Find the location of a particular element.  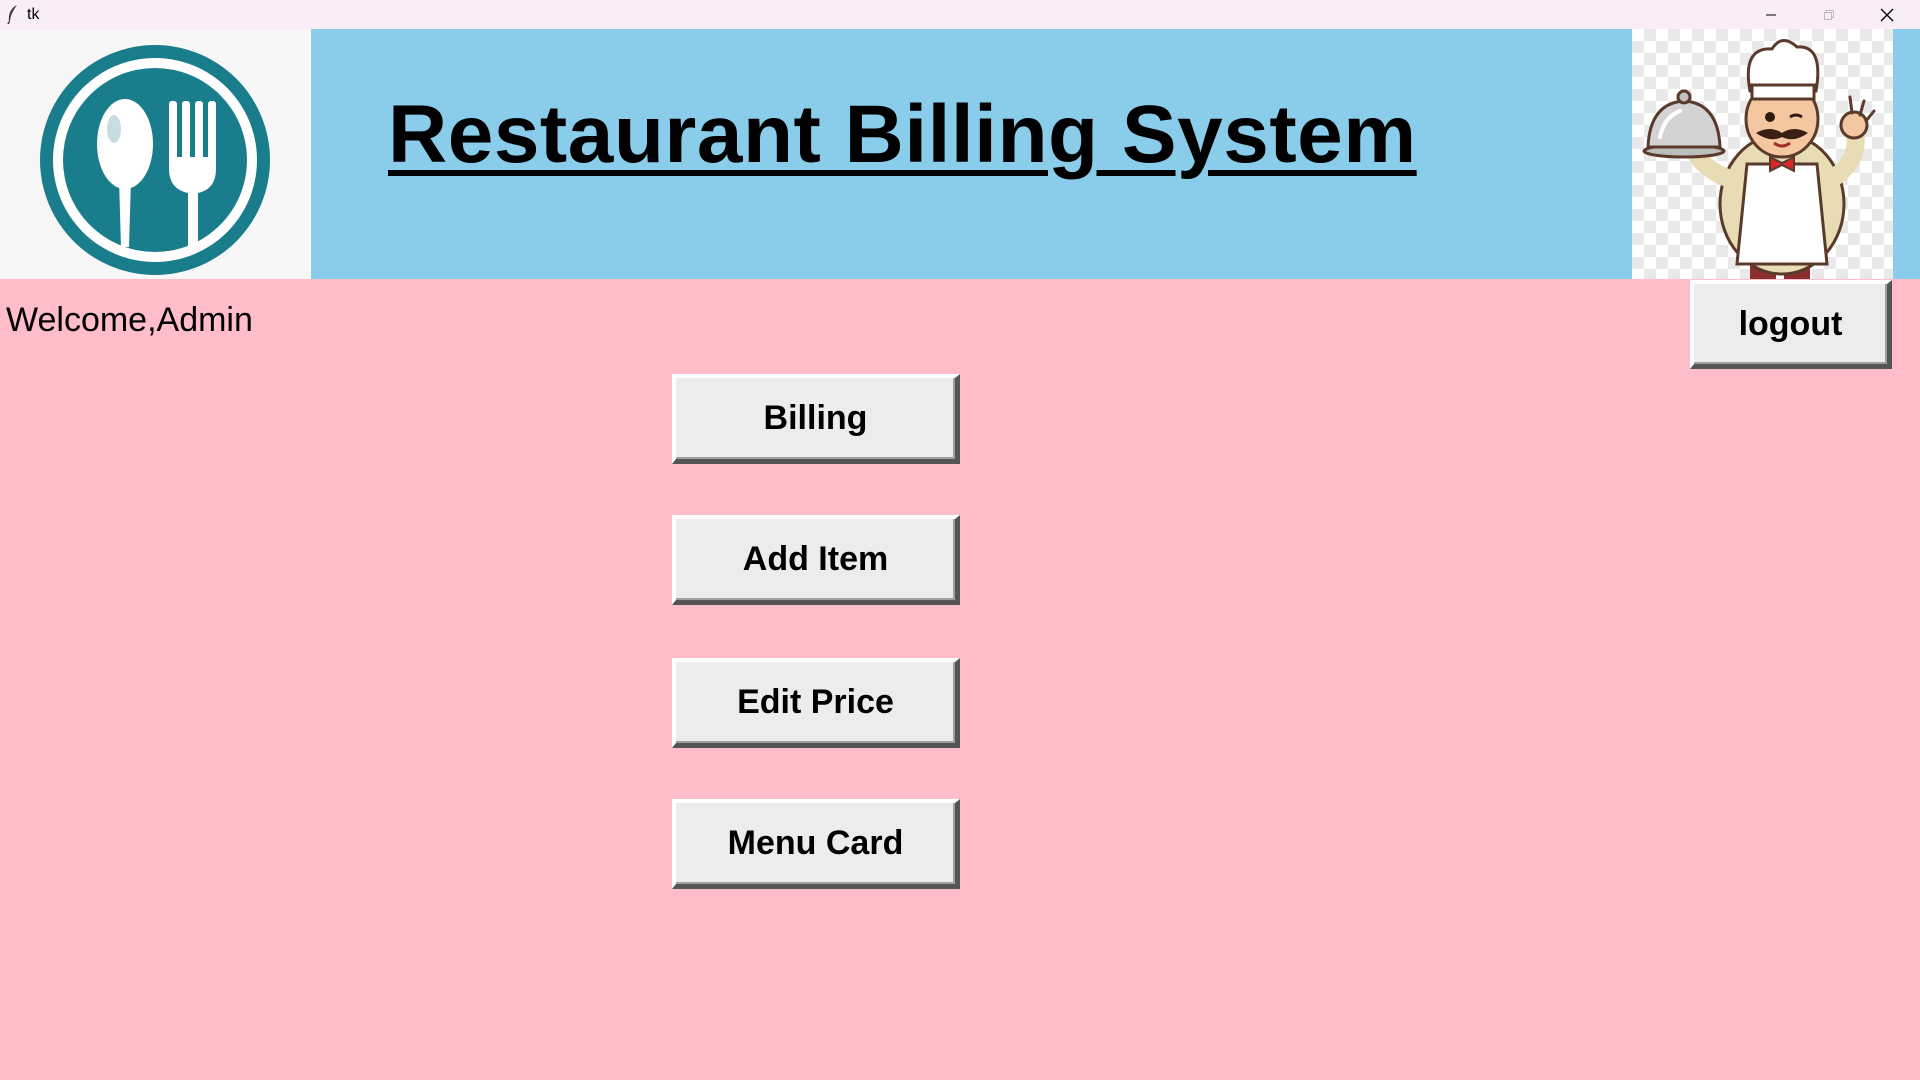

maximize-button is located at coordinates (1829, 14).